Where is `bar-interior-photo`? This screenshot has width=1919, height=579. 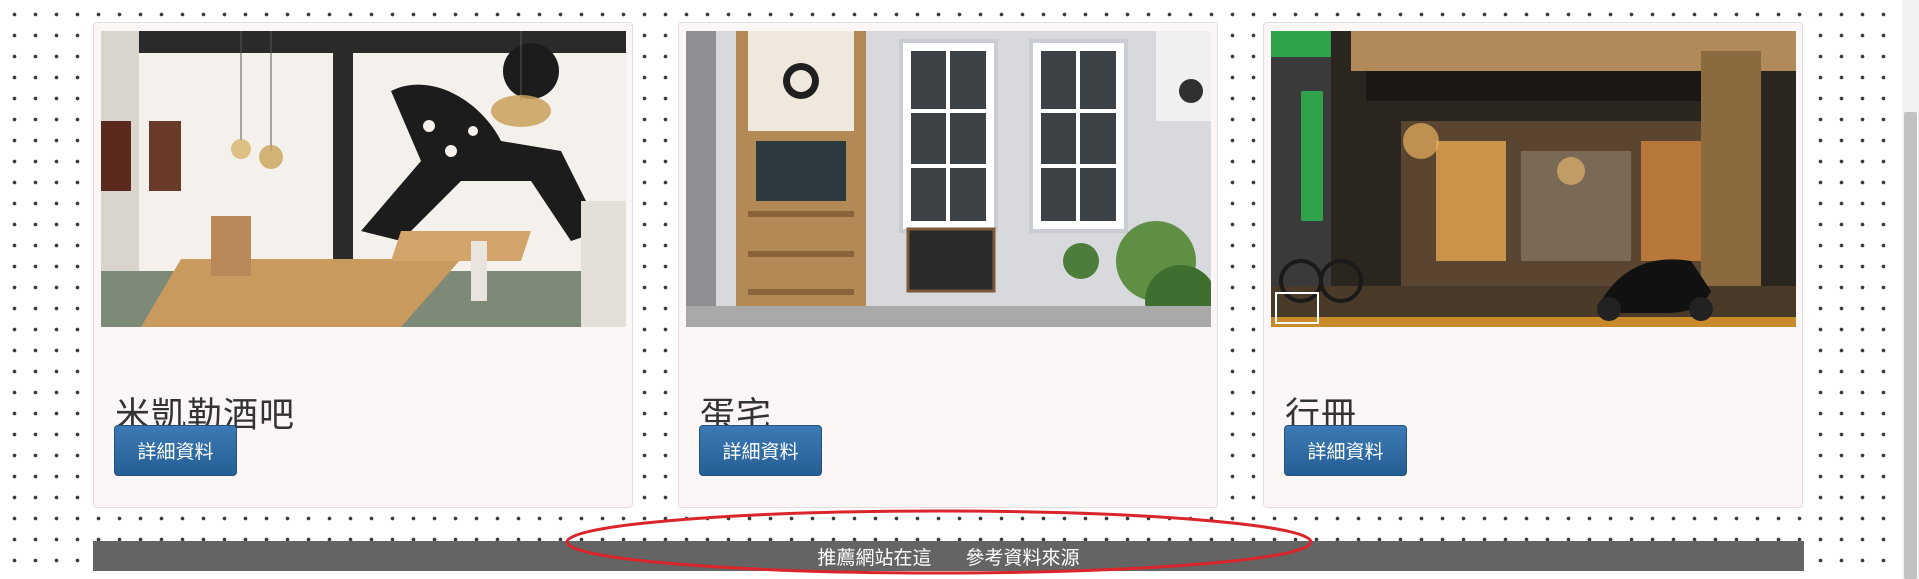
bar-interior-photo is located at coordinates (363, 179).